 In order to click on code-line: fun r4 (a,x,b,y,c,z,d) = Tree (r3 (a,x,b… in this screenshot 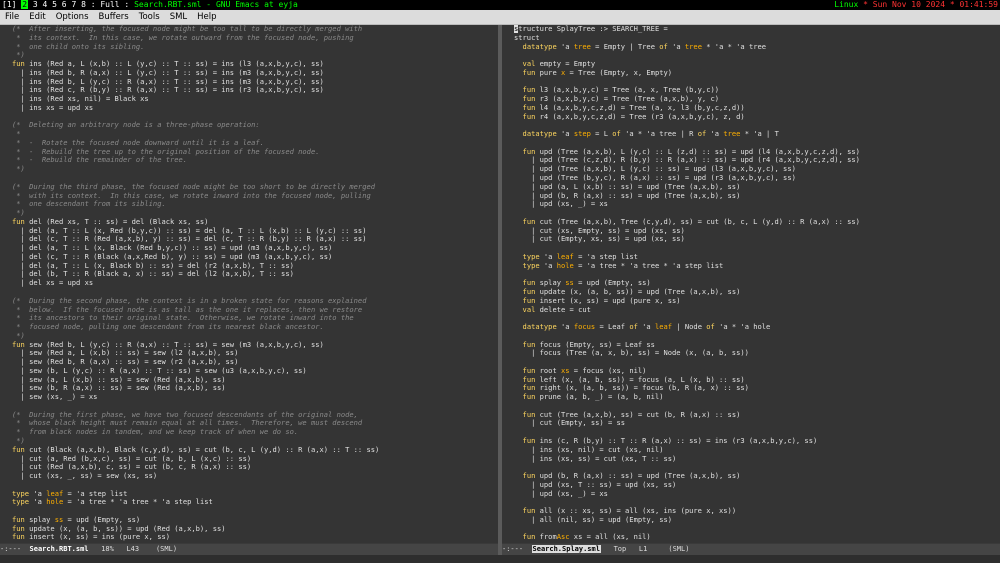, I will do `click(687, 117)`.